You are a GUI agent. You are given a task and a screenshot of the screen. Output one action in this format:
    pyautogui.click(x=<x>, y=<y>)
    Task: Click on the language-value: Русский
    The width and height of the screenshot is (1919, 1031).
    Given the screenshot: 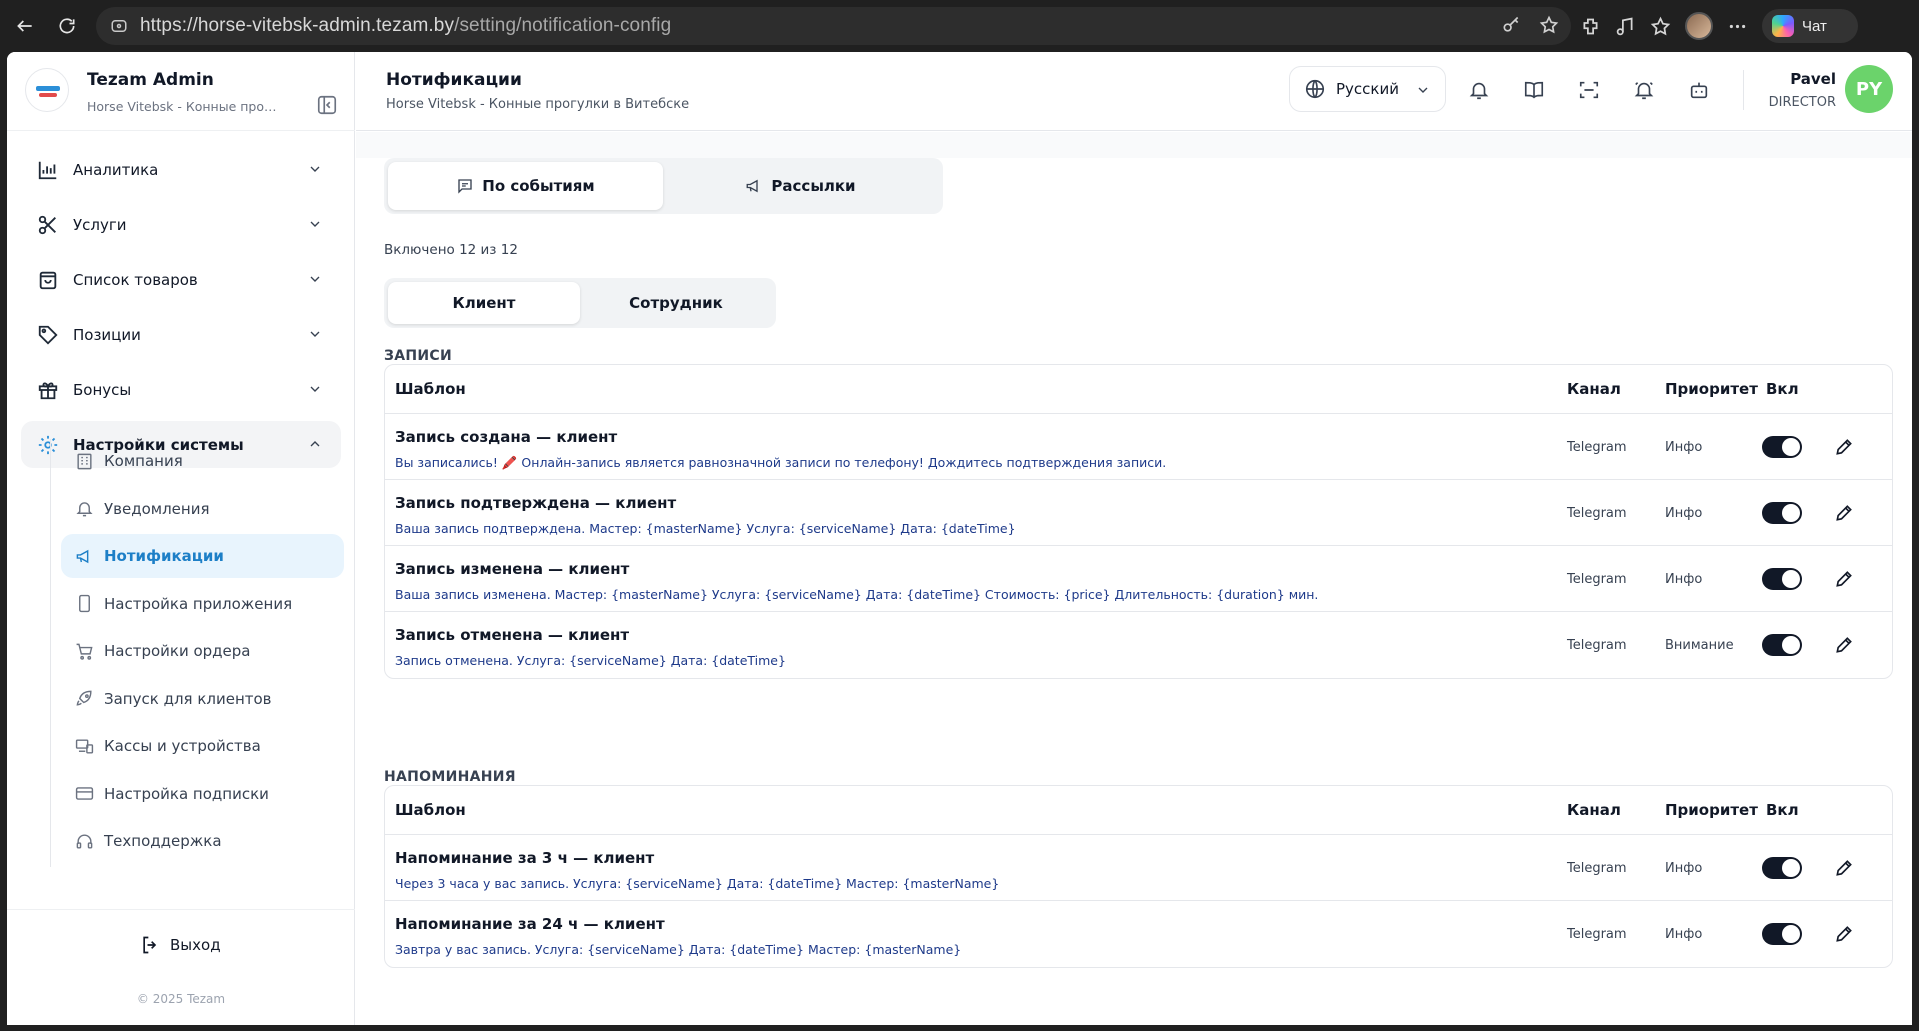 What is the action you would take?
    pyautogui.click(x=1367, y=89)
    